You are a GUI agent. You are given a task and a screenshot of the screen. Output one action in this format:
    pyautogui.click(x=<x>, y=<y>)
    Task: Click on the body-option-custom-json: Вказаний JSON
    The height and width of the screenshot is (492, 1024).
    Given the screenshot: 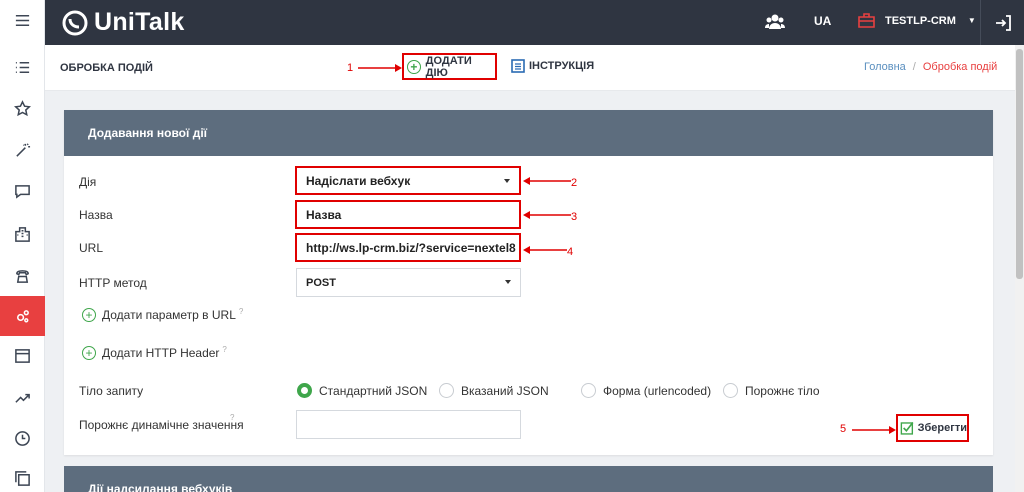 What is the action you would take?
    pyautogui.click(x=494, y=390)
    